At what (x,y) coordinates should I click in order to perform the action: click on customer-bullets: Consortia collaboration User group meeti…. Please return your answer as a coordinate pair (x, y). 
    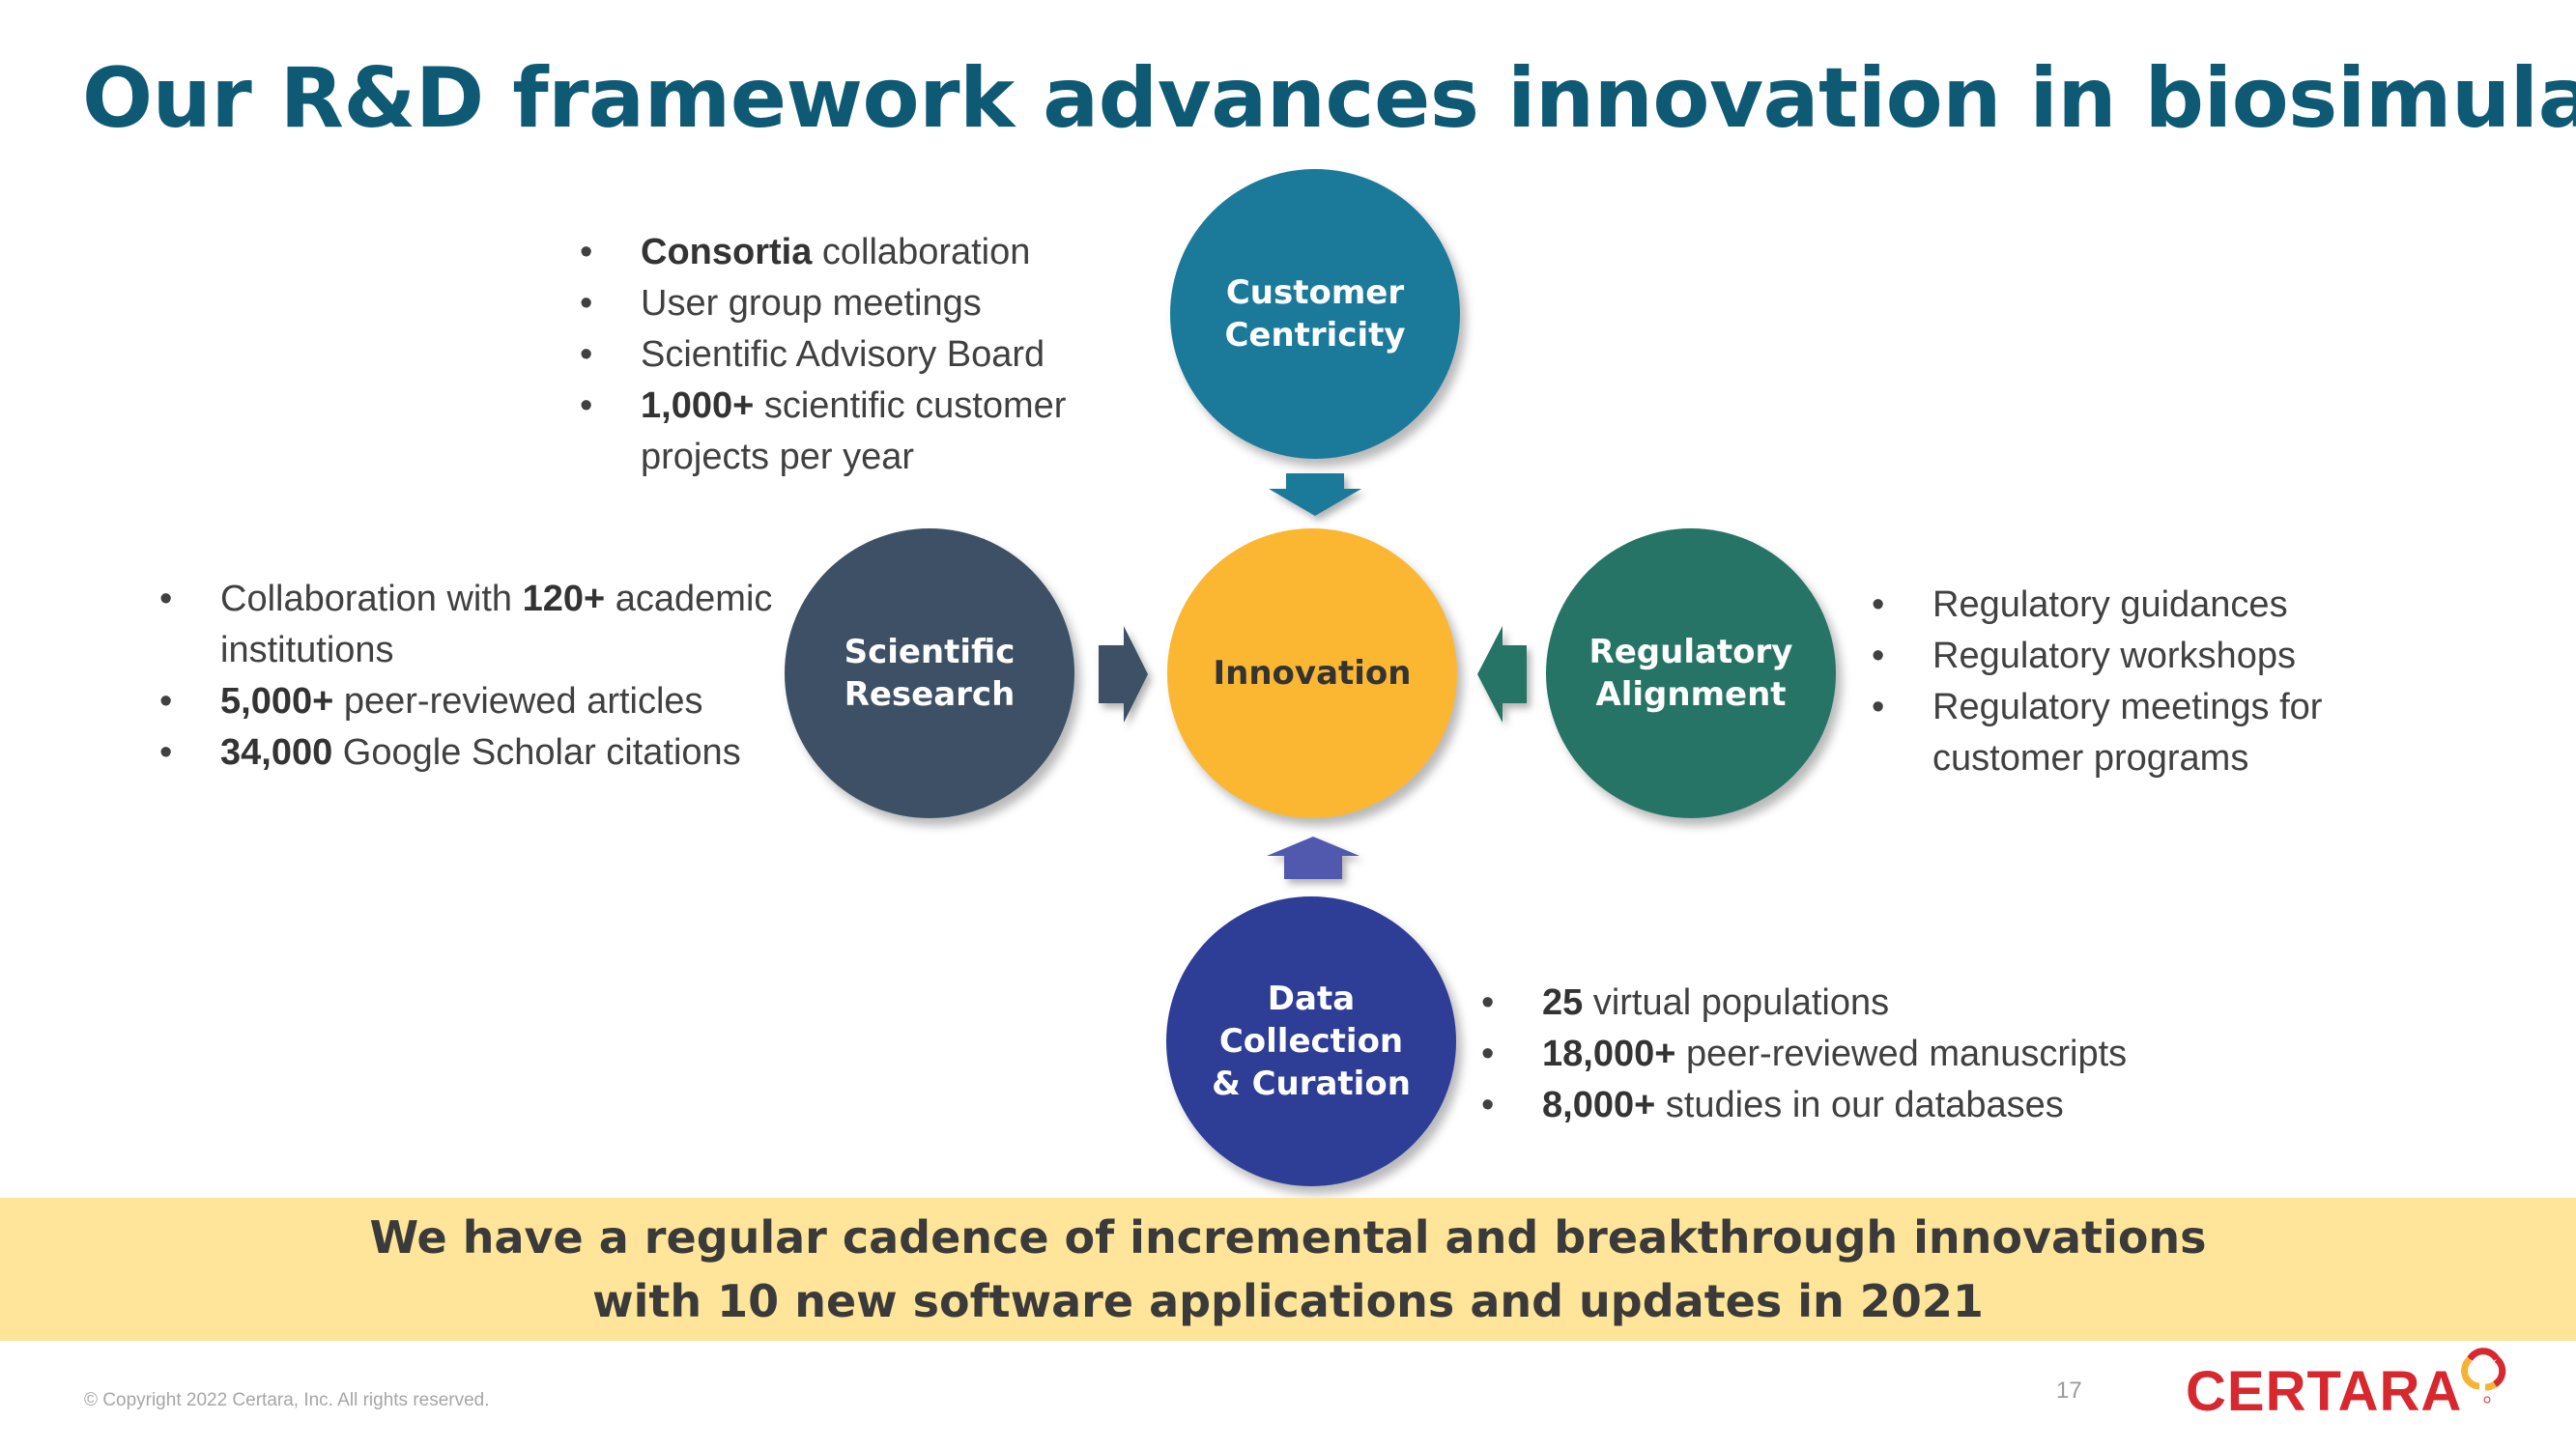
    Looking at the image, I should click on (851, 355).